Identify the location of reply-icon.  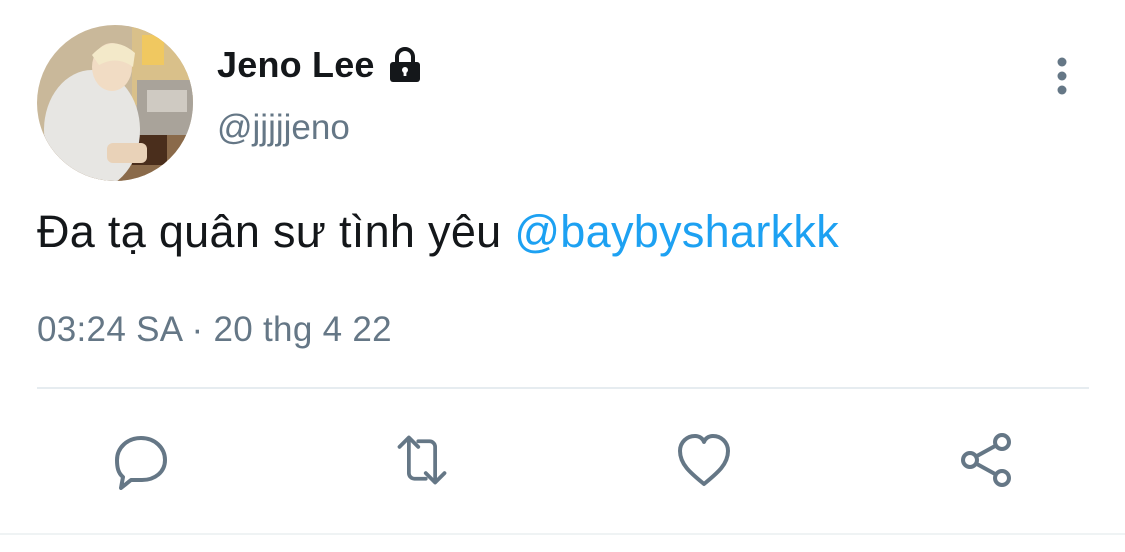
(141, 463).